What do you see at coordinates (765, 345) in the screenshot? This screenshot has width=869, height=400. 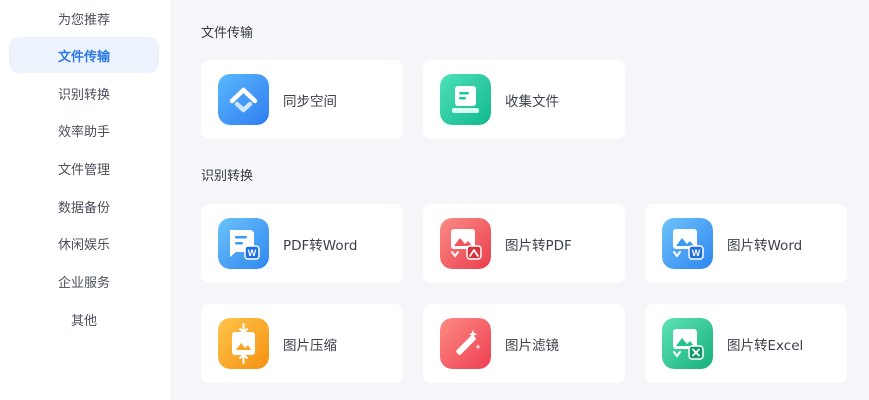 I see `card-label: 图片转Excel` at bounding box center [765, 345].